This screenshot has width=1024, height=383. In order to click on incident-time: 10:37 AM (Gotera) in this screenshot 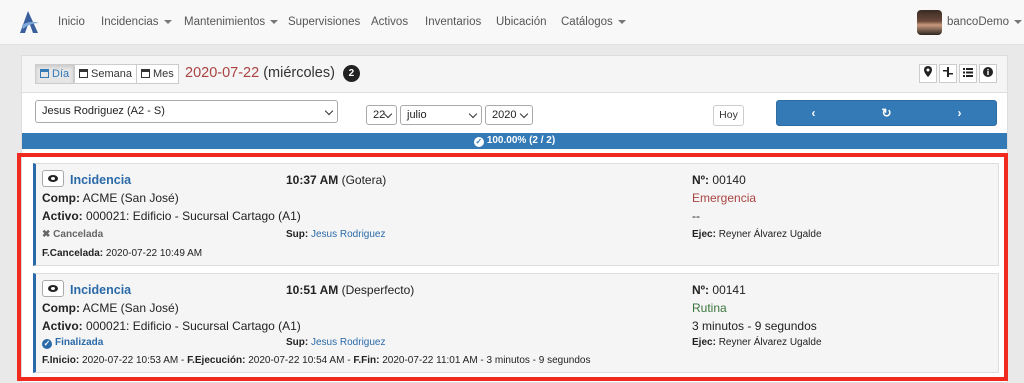, I will do `click(336, 180)`.